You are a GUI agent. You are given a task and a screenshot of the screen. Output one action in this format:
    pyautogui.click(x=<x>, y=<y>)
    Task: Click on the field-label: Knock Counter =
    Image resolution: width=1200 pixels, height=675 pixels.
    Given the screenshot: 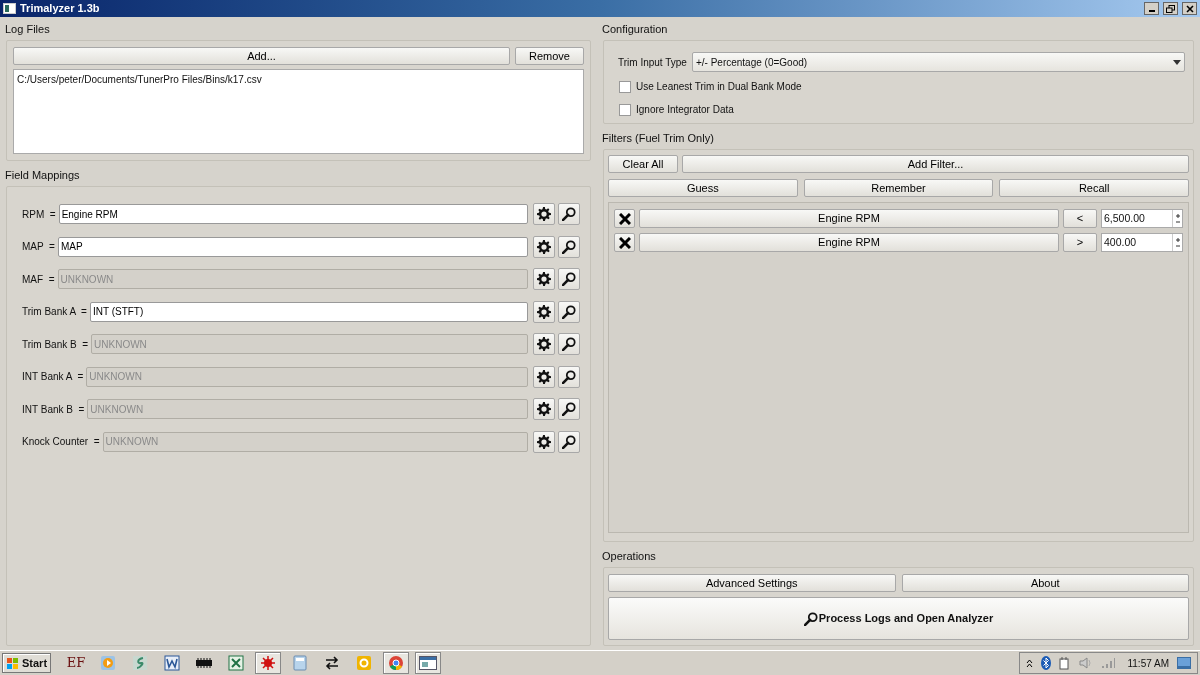 What is the action you would take?
    pyautogui.click(x=61, y=442)
    